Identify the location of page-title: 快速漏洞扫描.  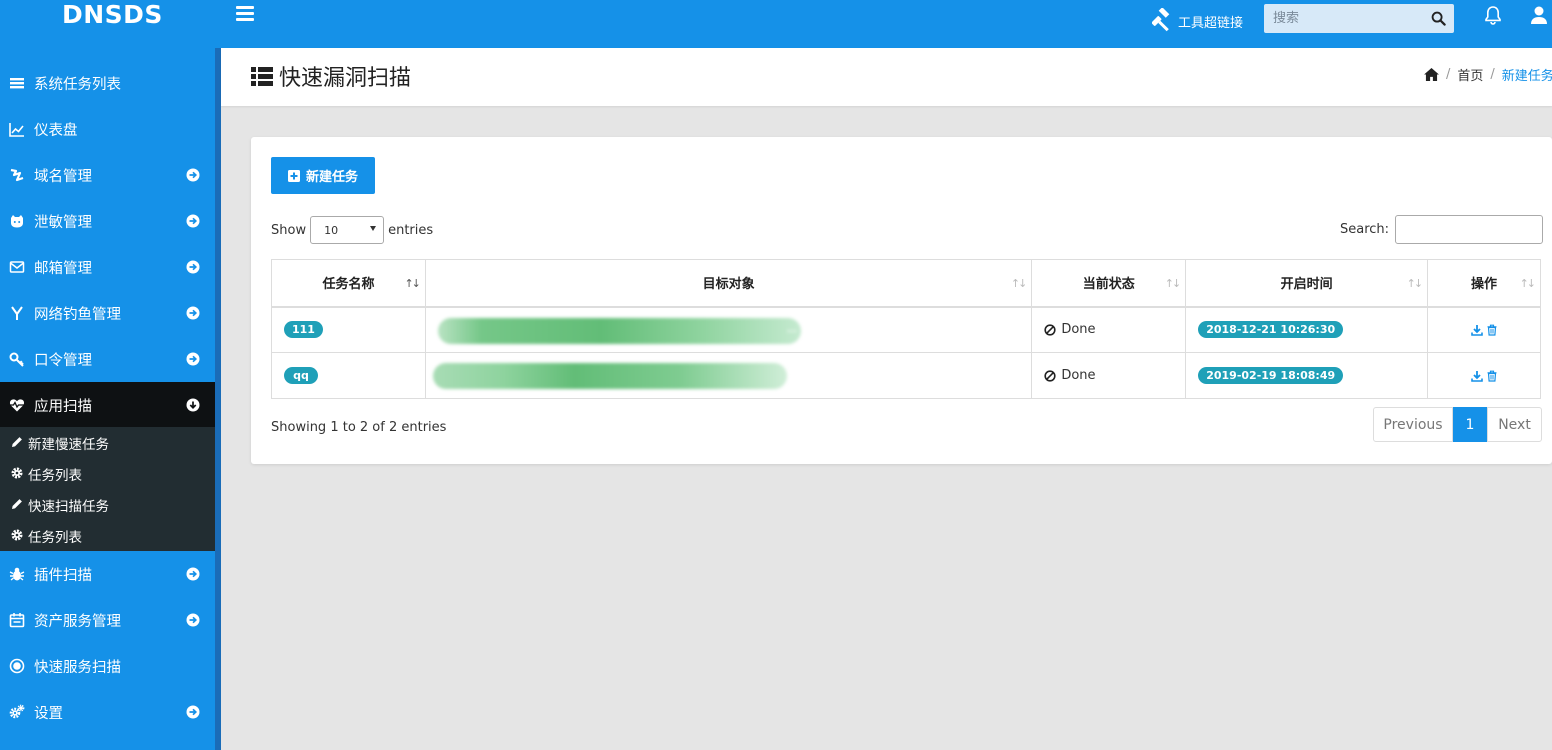
(331, 76).